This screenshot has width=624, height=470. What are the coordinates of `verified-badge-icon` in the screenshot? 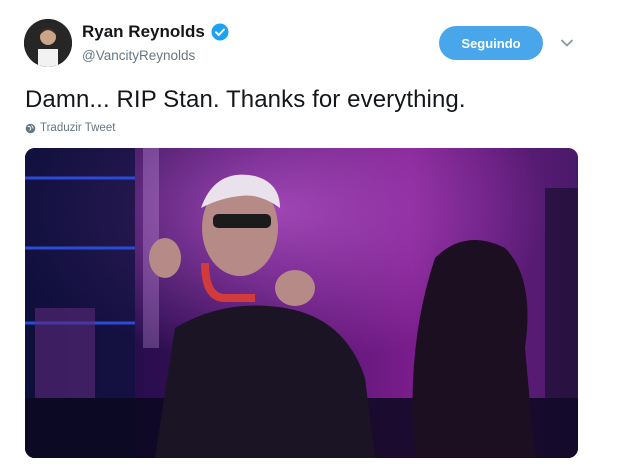 It's located at (220, 32).